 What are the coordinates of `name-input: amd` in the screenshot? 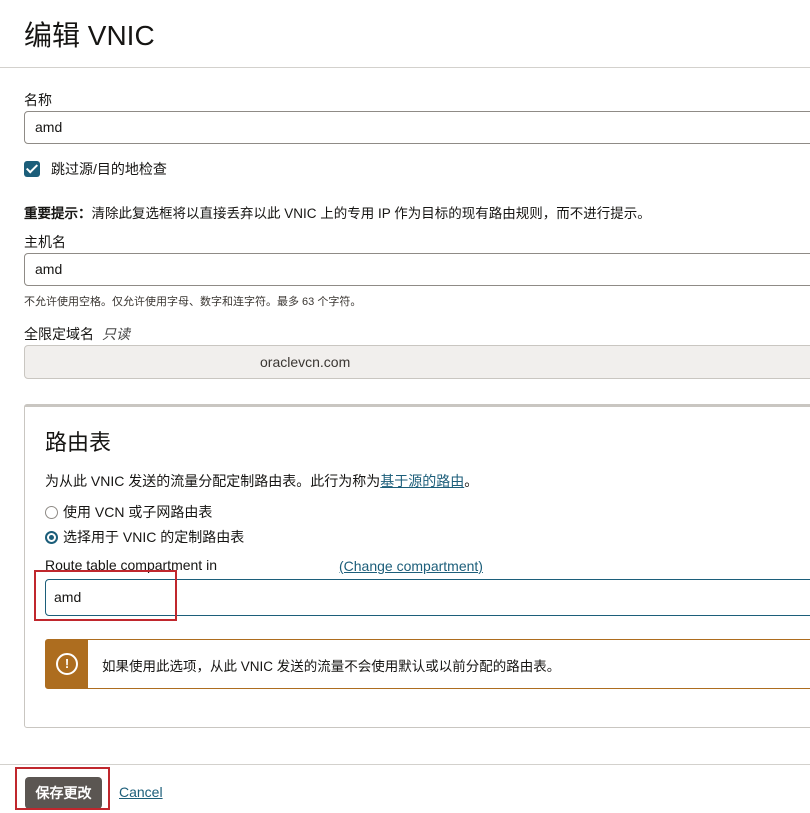 It's located at (417, 127).